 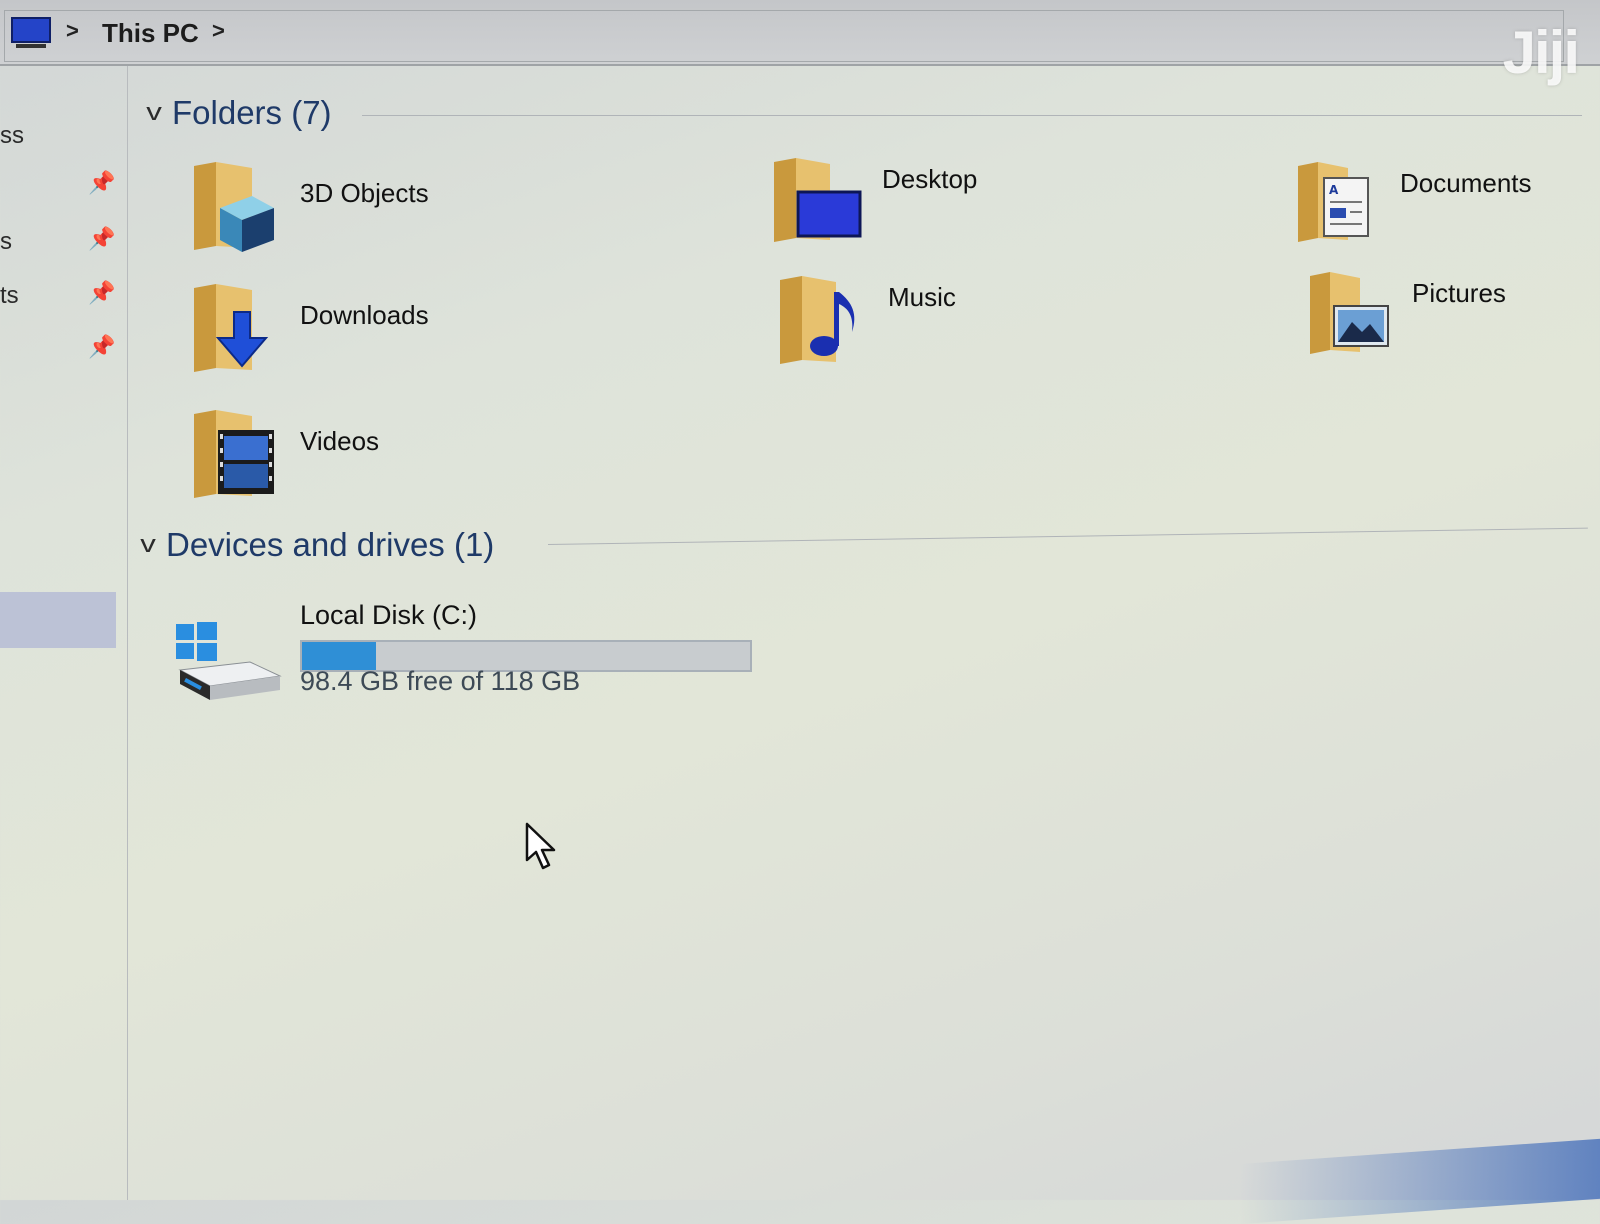 What do you see at coordinates (330, 544) in the screenshot?
I see `drives-group-title: Devices and drives (1)` at bounding box center [330, 544].